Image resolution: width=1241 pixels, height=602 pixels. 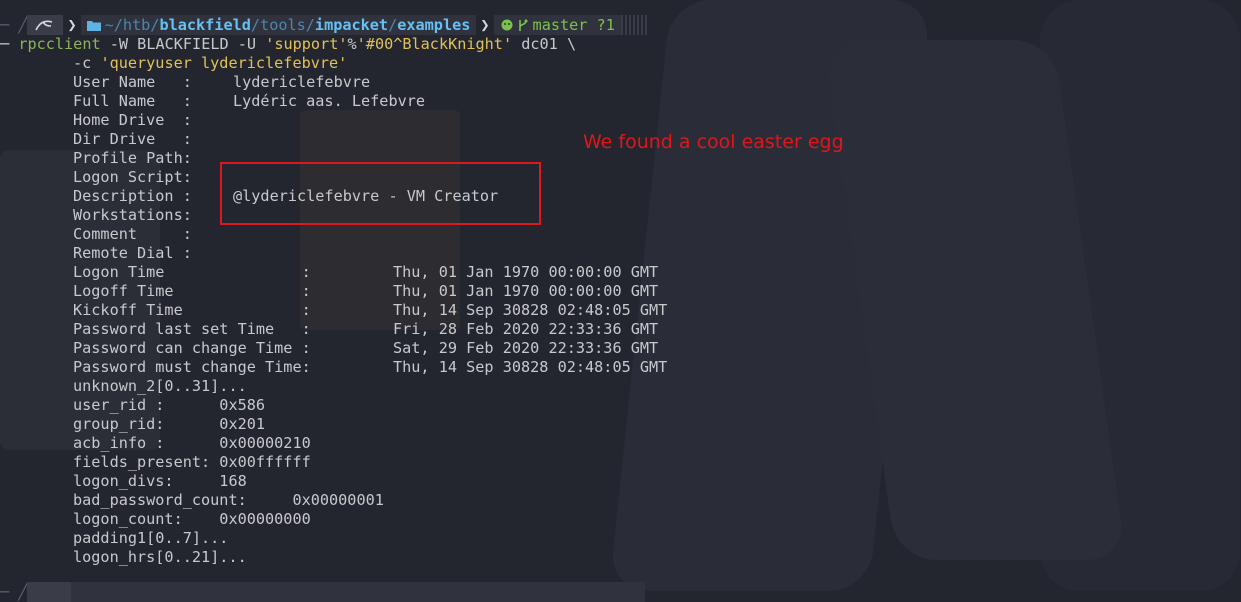 I want to click on field-label: Remote Dial :, so click(x=132, y=253).